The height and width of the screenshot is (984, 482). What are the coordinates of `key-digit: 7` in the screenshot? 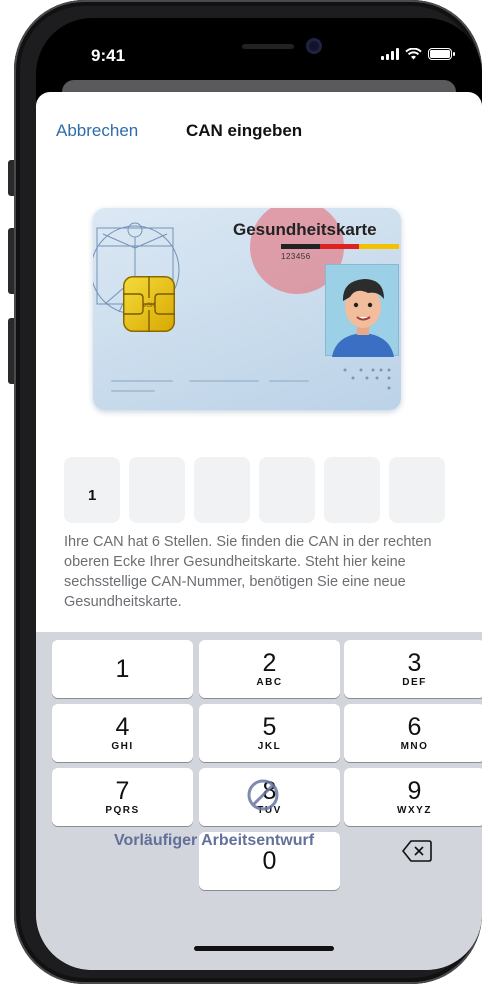 It's located at (122, 791).